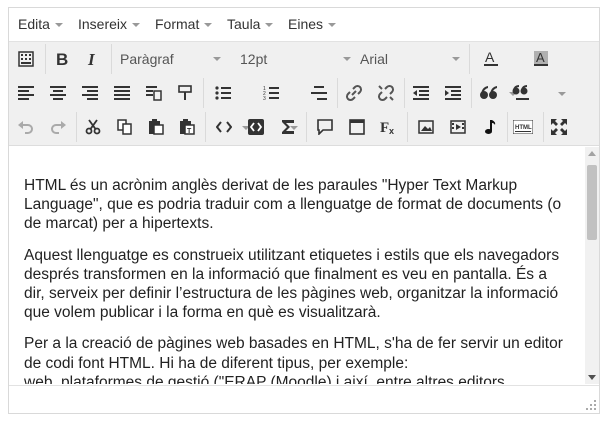 The width and height of the screenshot is (608, 423). Describe the element at coordinates (93, 127) in the screenshot. I see `cut-icon` at that location.